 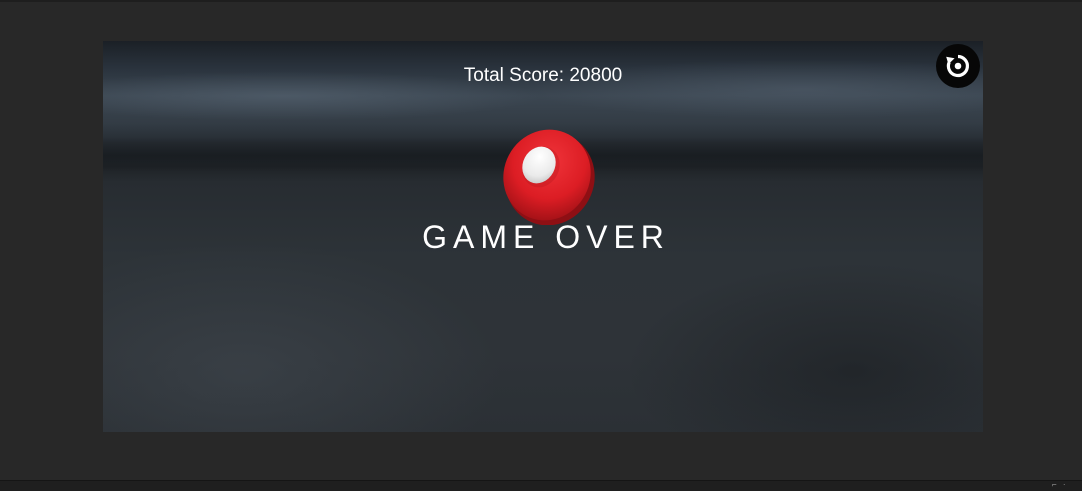 I want to click on total-score-label: Total Score: 20800, so click(x=543, y=75).